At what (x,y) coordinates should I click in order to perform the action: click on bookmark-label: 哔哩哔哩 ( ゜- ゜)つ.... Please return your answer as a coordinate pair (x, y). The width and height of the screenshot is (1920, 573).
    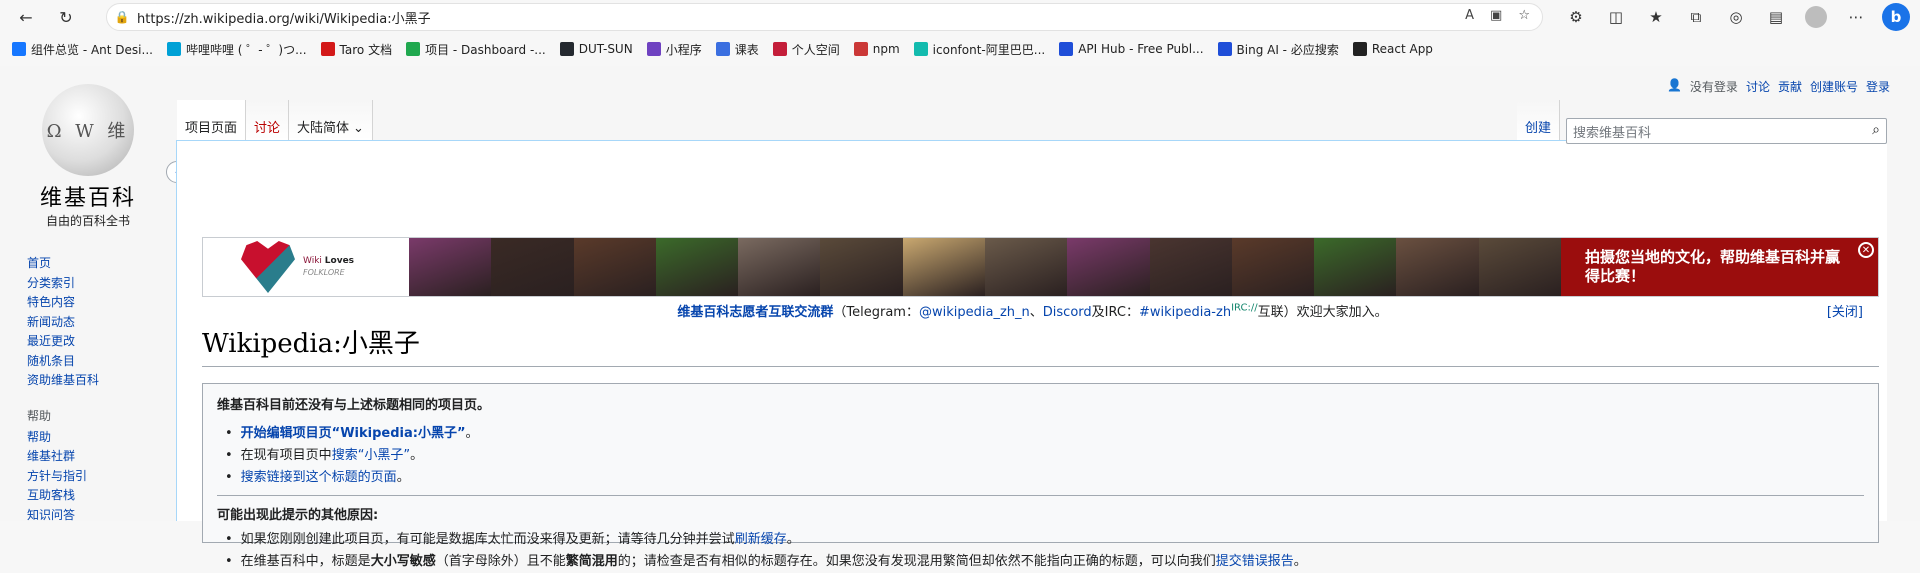
    Looking at the image, I should click on (246, 49).